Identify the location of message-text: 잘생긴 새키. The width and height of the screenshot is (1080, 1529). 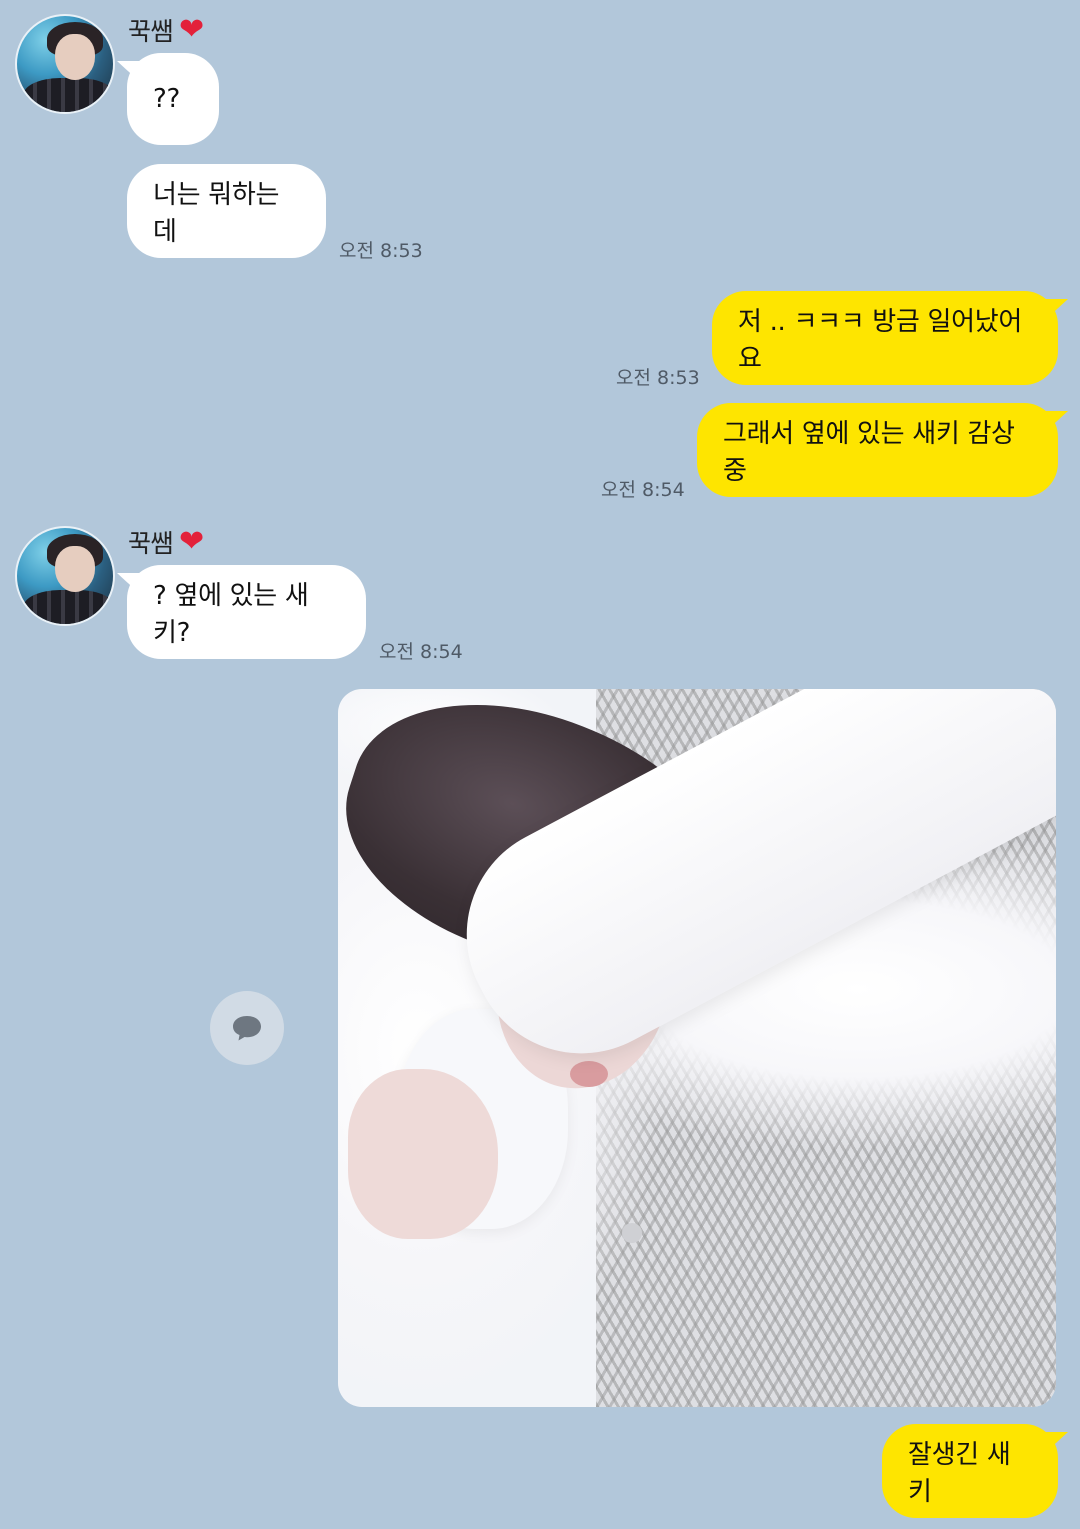
(959, 1473).